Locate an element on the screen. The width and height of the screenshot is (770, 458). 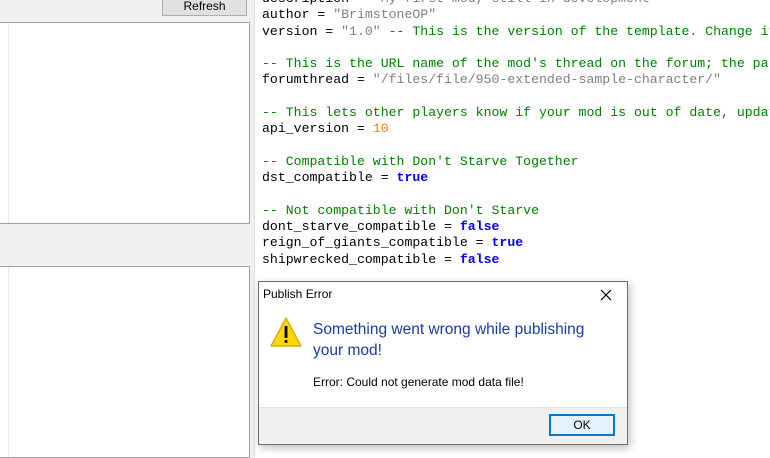
close-button is located at coordinates (606, 294).